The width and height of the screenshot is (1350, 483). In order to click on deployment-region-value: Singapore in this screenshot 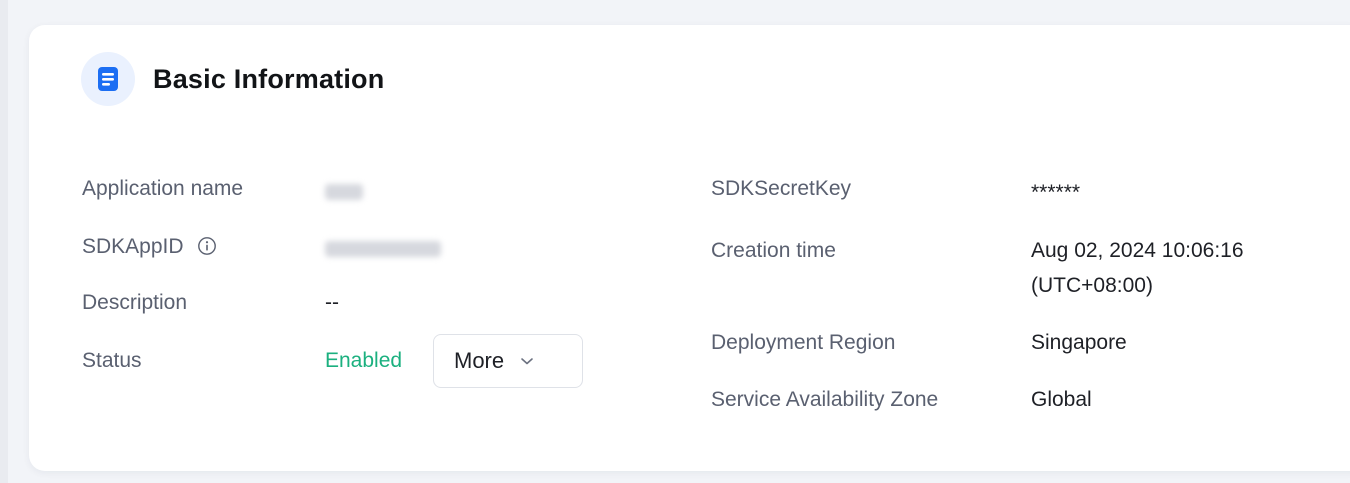, I will do `click(1079, 342)`.